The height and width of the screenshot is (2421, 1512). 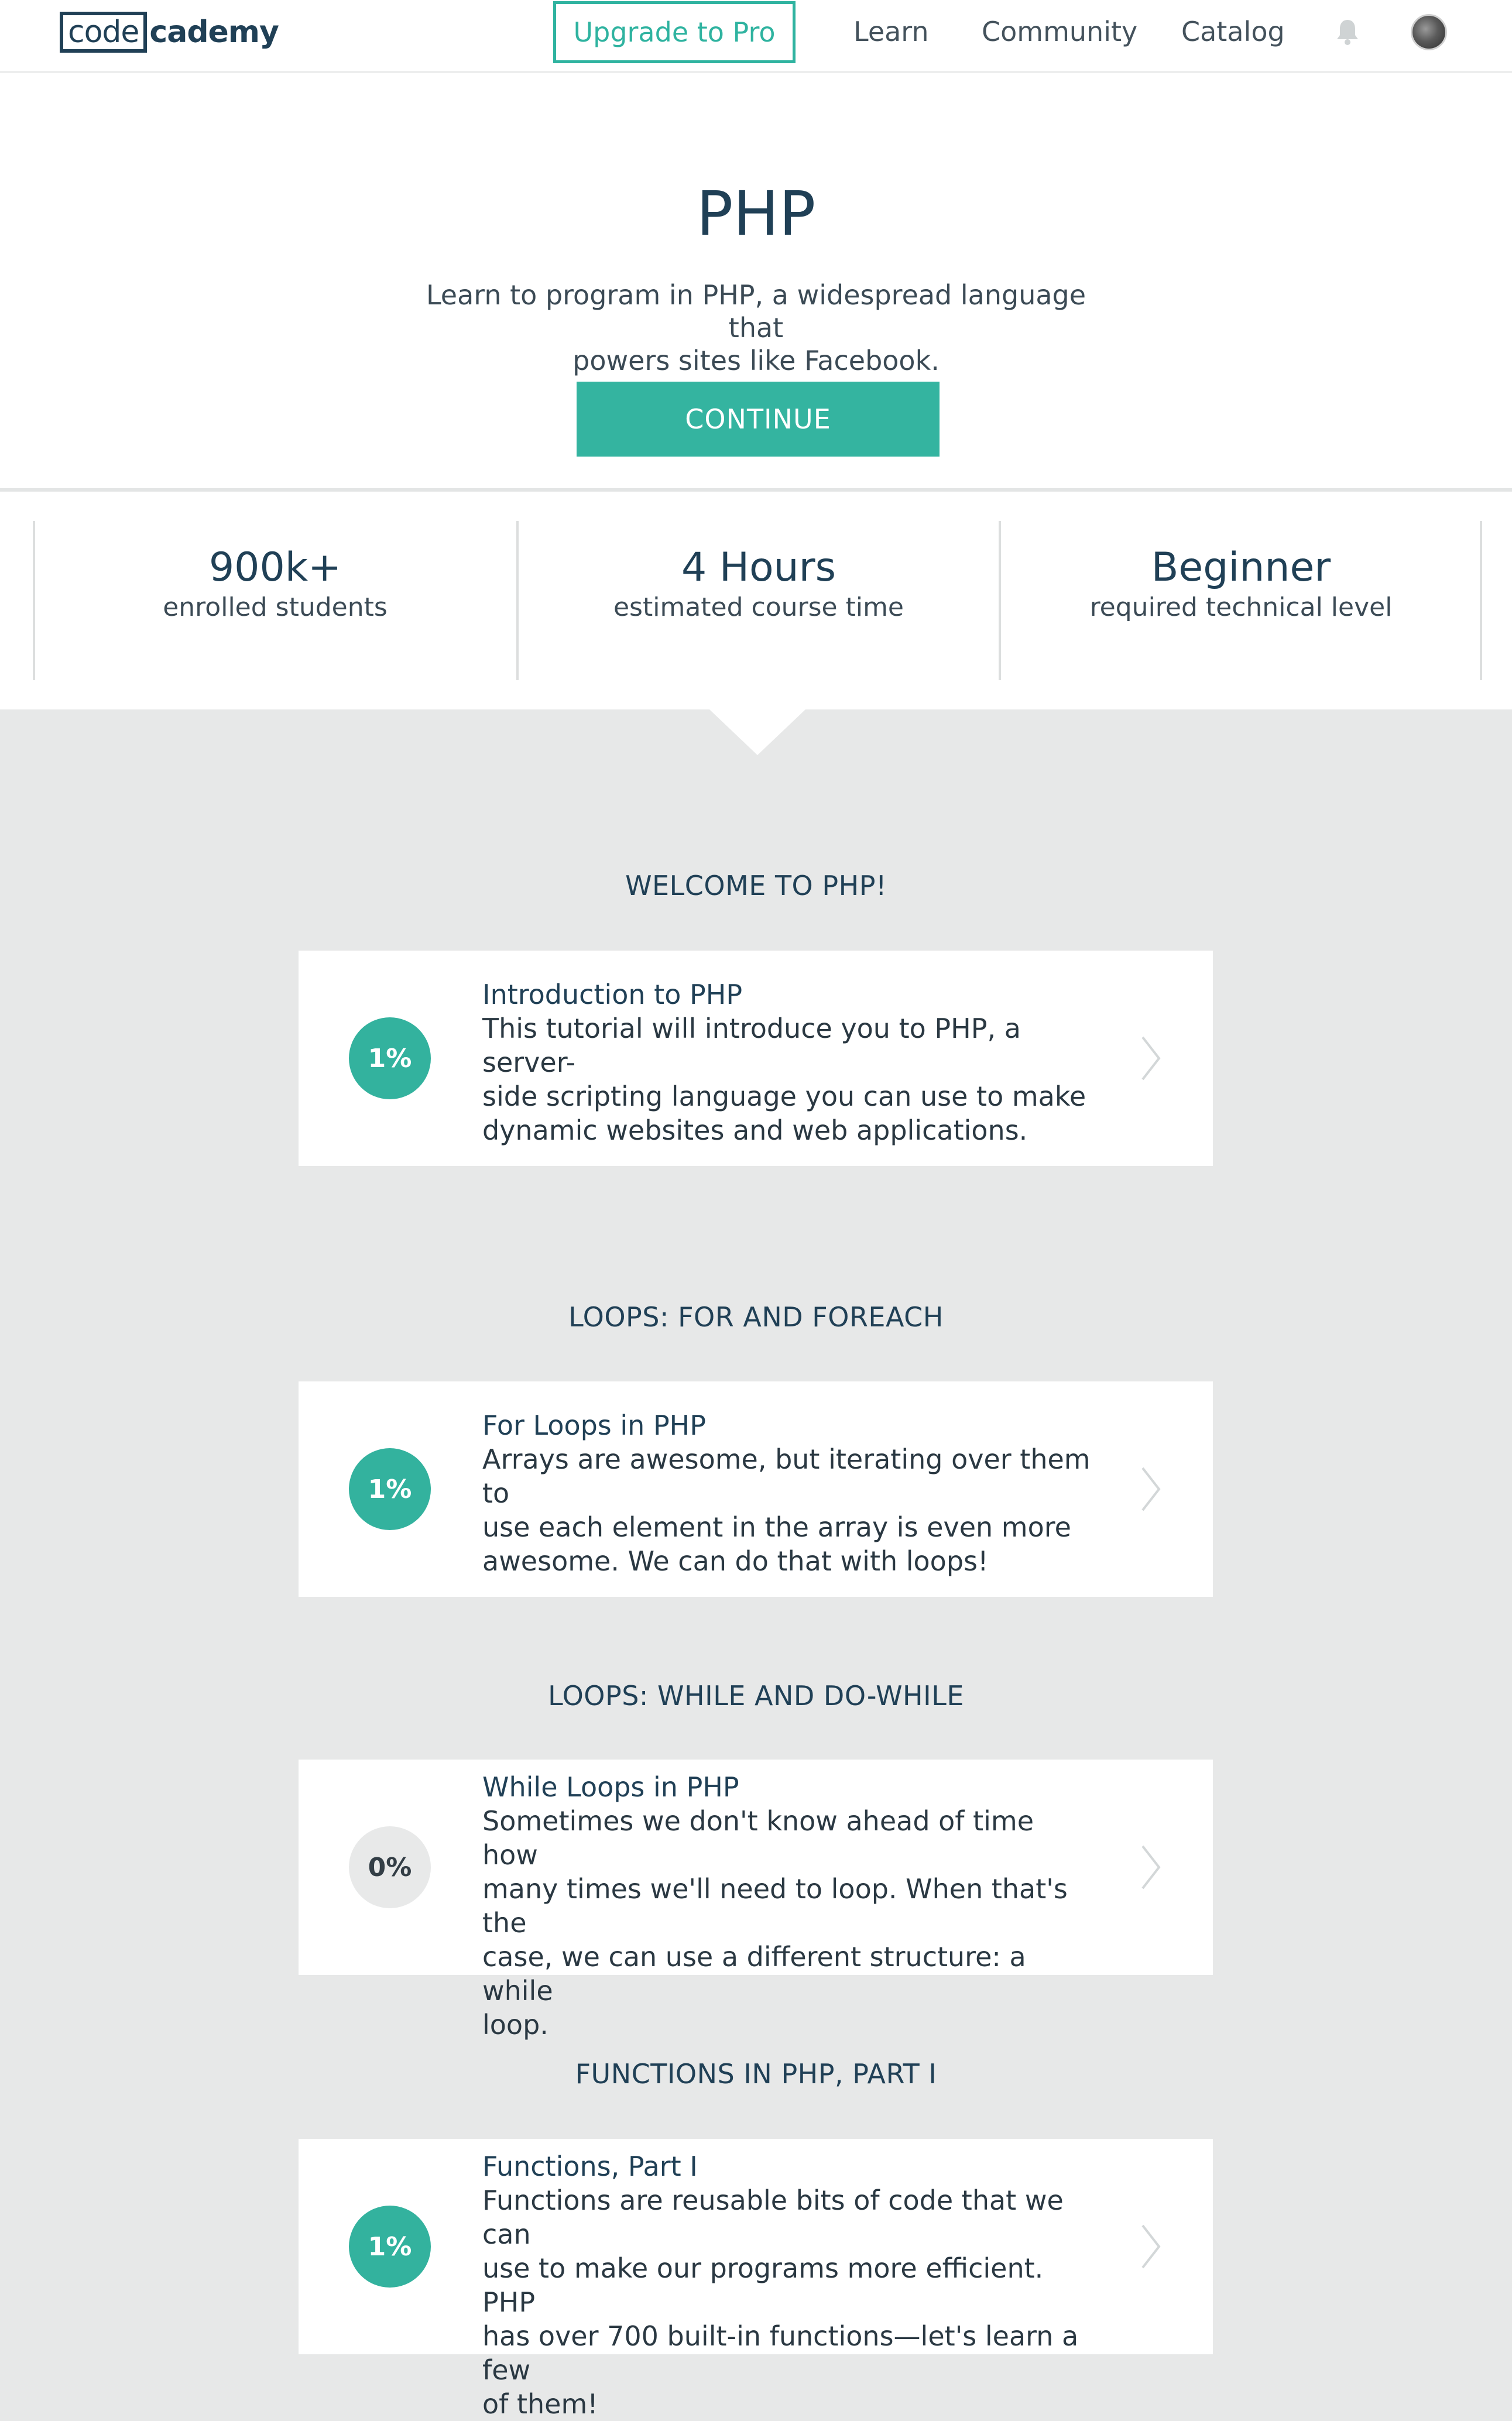 What do you see at coordinates (674, 32) in the screenshot?
I see `upgrade-to-pro-button: Upgrade to Pro` at bounding box center [674, 32].